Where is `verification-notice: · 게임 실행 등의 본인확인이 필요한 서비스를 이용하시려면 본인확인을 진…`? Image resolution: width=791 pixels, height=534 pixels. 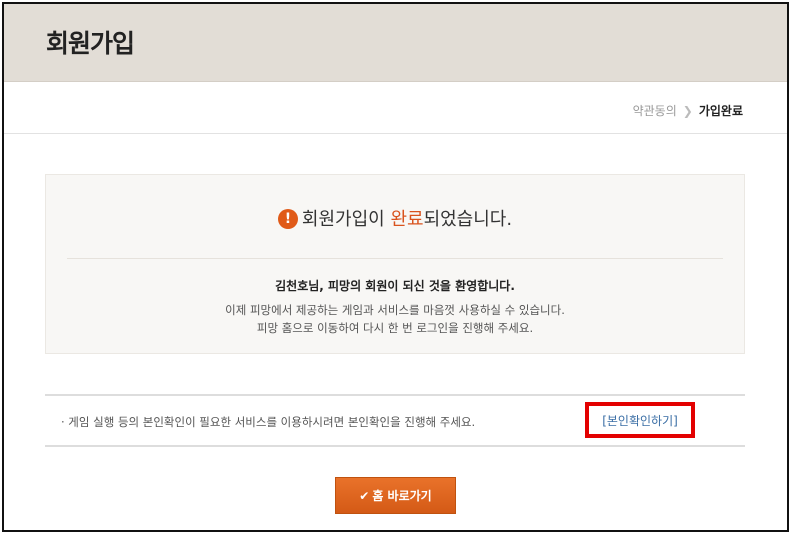
verification-notice: · 게임 실행 등의 본인확인이 필요한 서비스를 이용하시려면 본인확인을 진… is located at coordinates (395, 420).